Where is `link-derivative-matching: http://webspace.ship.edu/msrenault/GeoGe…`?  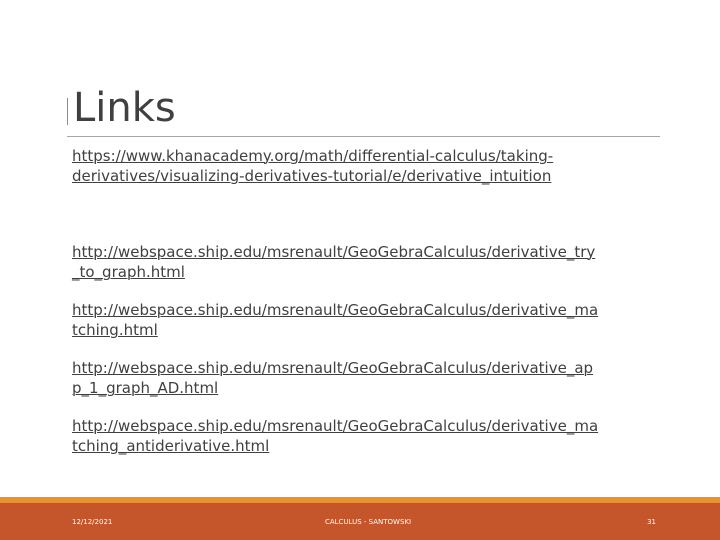 link-derivative-matching: http://webspace.ship.edu/msrenault/GeoGe… is located at coordinates (335, 320).